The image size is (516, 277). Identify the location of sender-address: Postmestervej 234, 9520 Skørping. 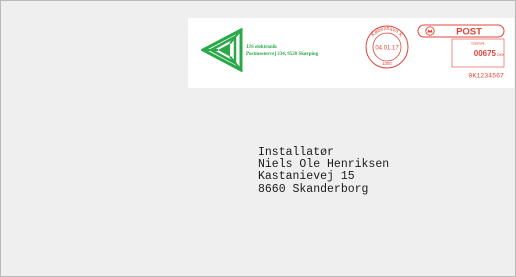
(282, 54).